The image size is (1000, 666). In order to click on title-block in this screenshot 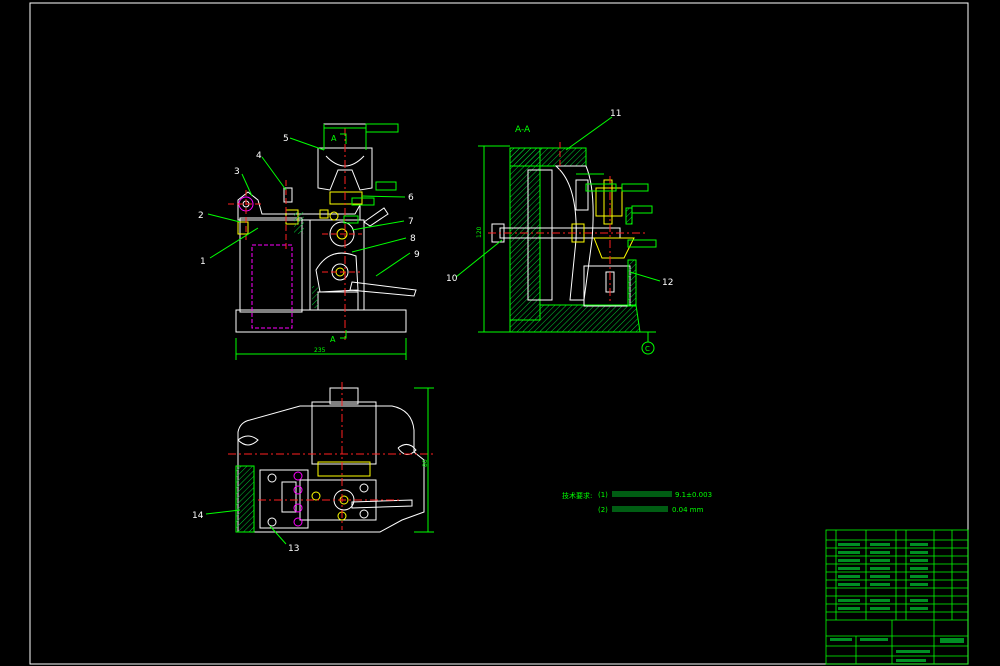, I will do `click(897, 597)`.